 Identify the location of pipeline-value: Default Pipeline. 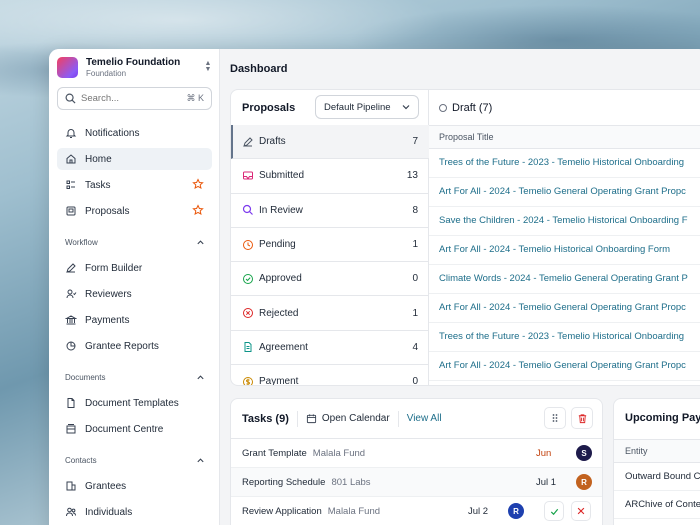
(357, 107).